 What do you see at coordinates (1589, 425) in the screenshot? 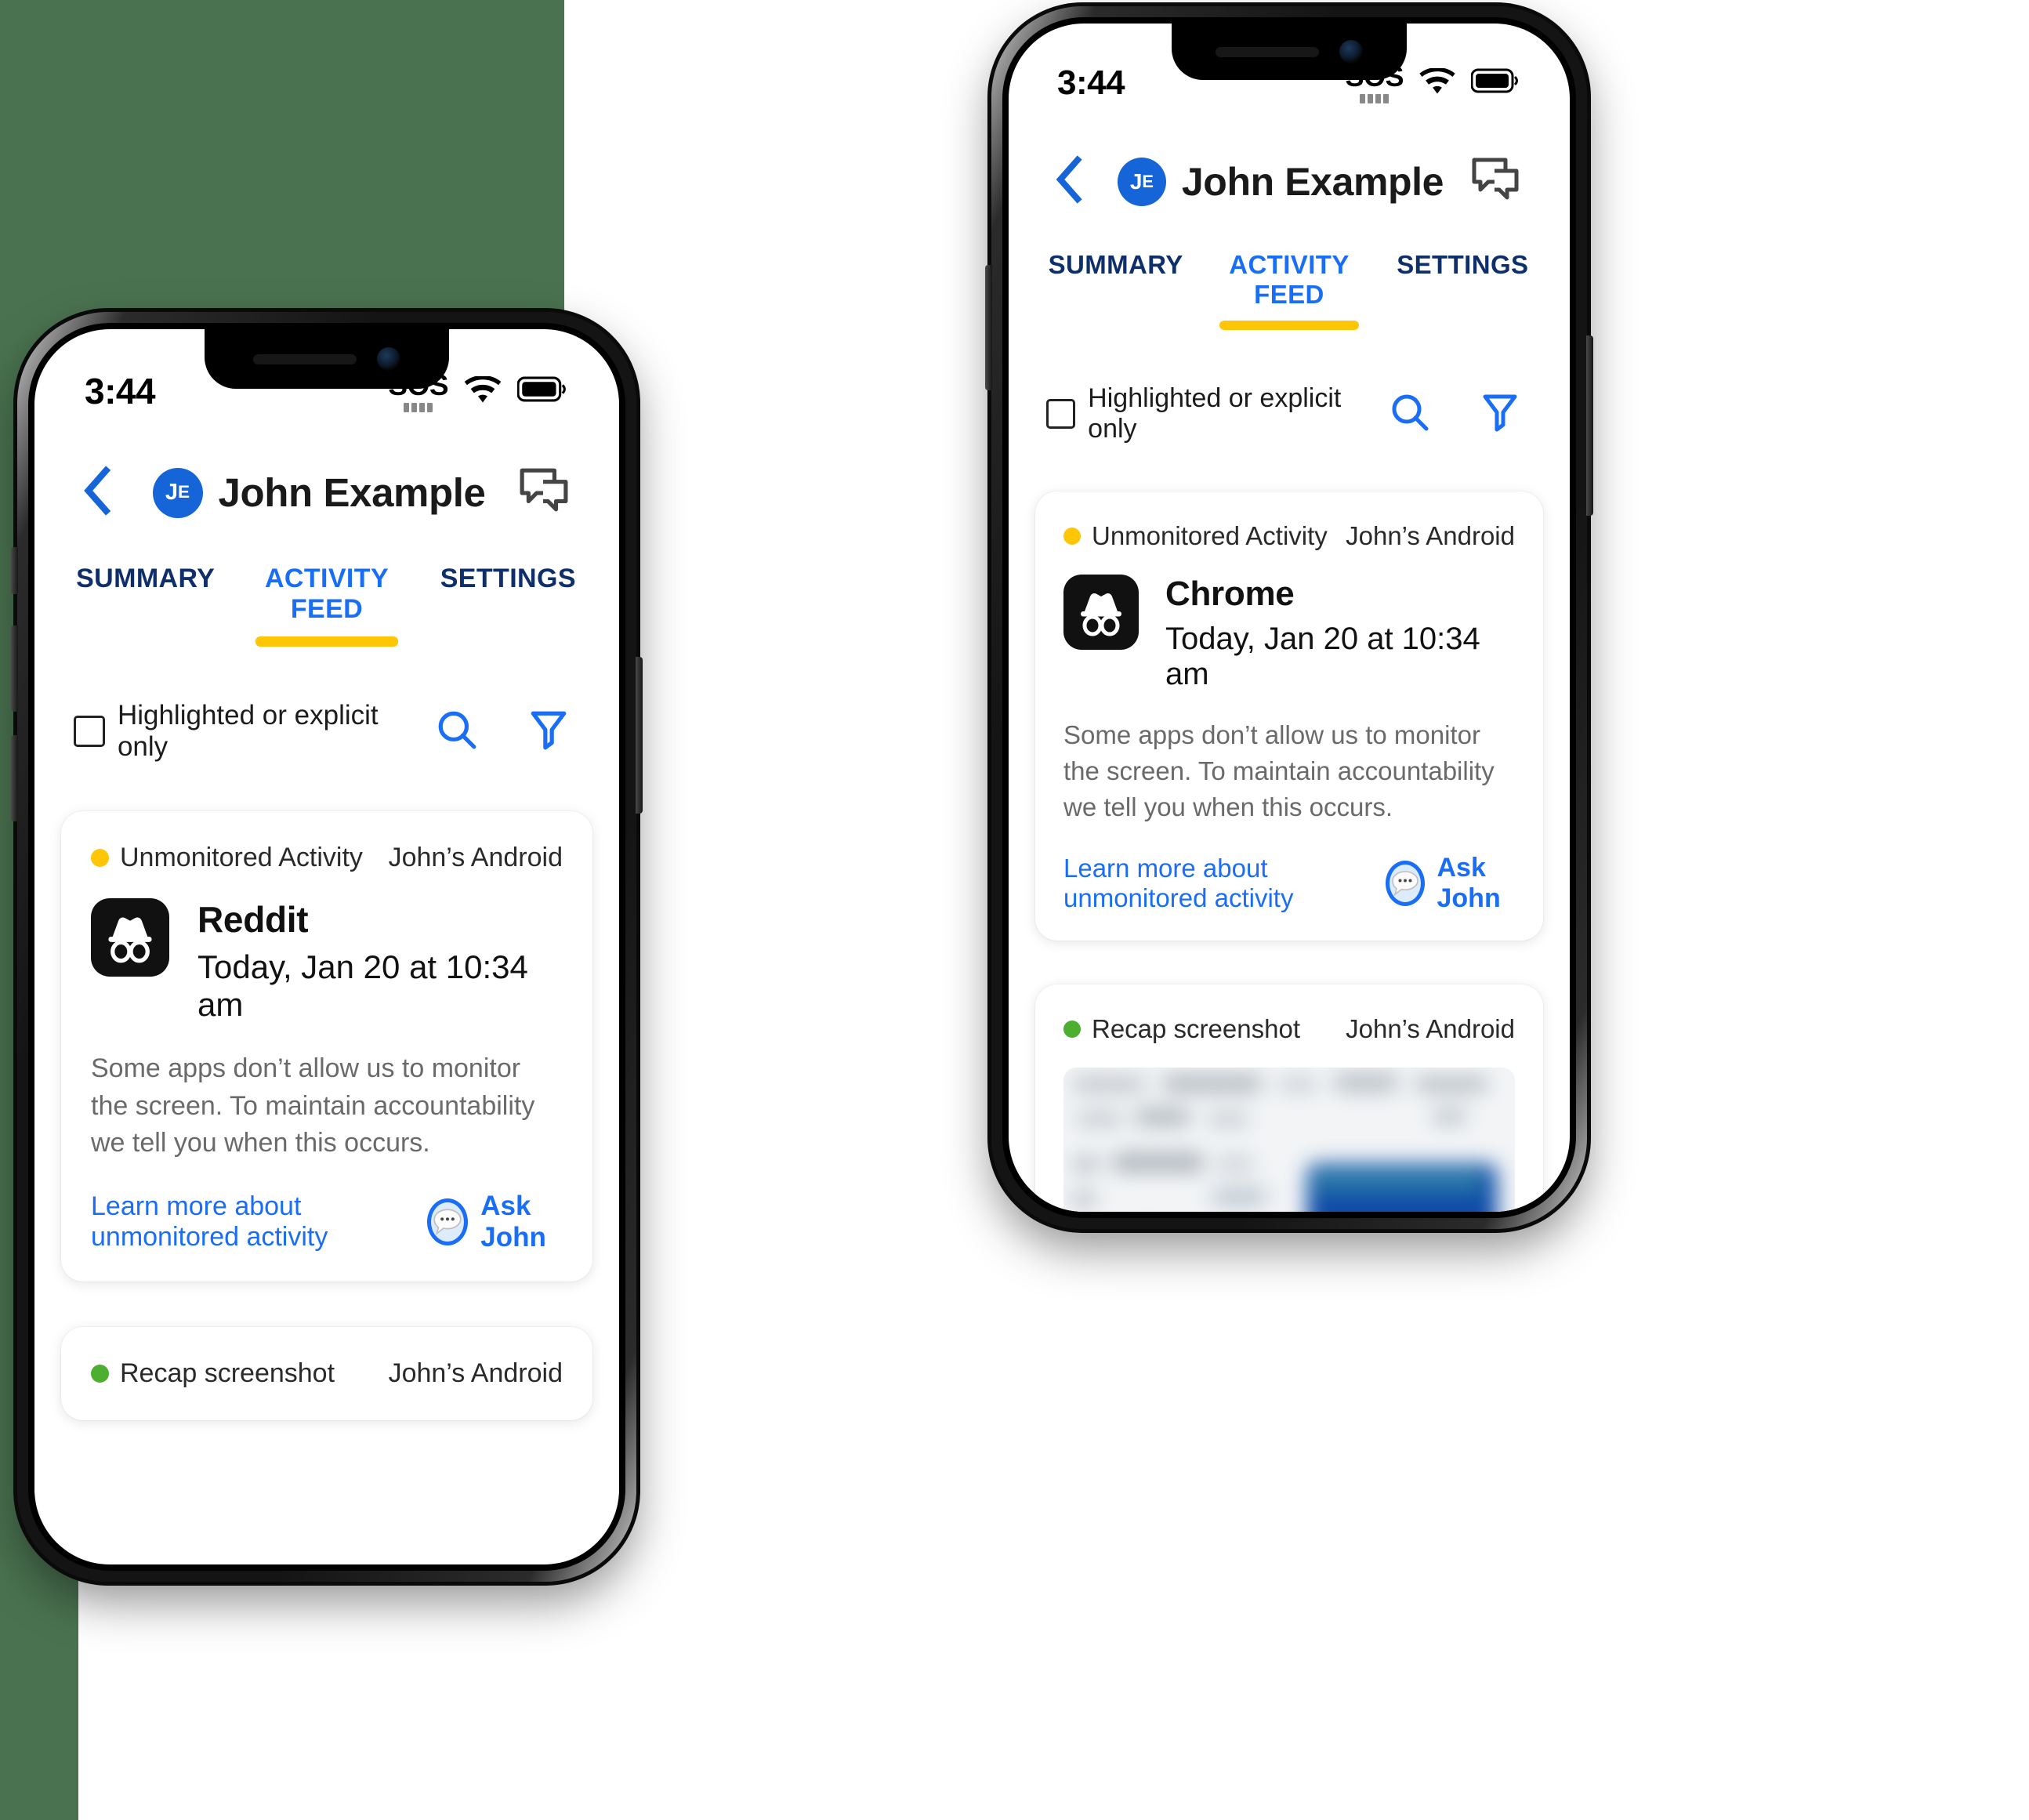
I see `back-phone-power-button` at bounding box center [1589, 425].